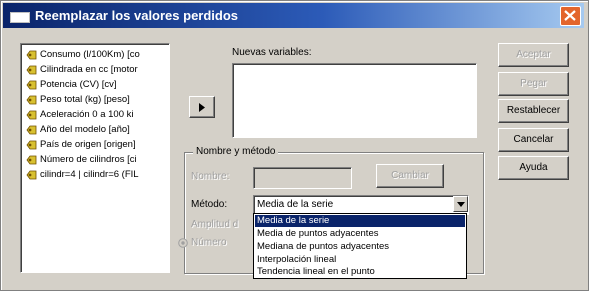 This screenshot has width=589, height=293. I want to click on window-icon, so click(20, 17).